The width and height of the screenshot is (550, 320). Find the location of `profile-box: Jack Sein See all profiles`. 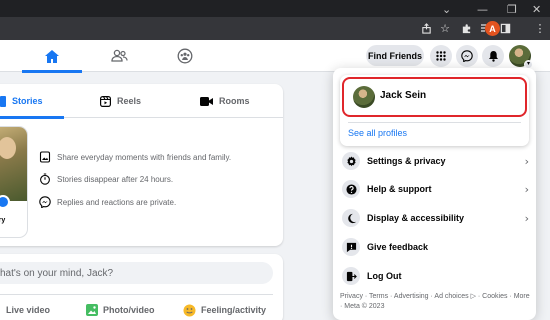

profile-box: Jack Sein See all profiles is located at coordinates (434, 110).